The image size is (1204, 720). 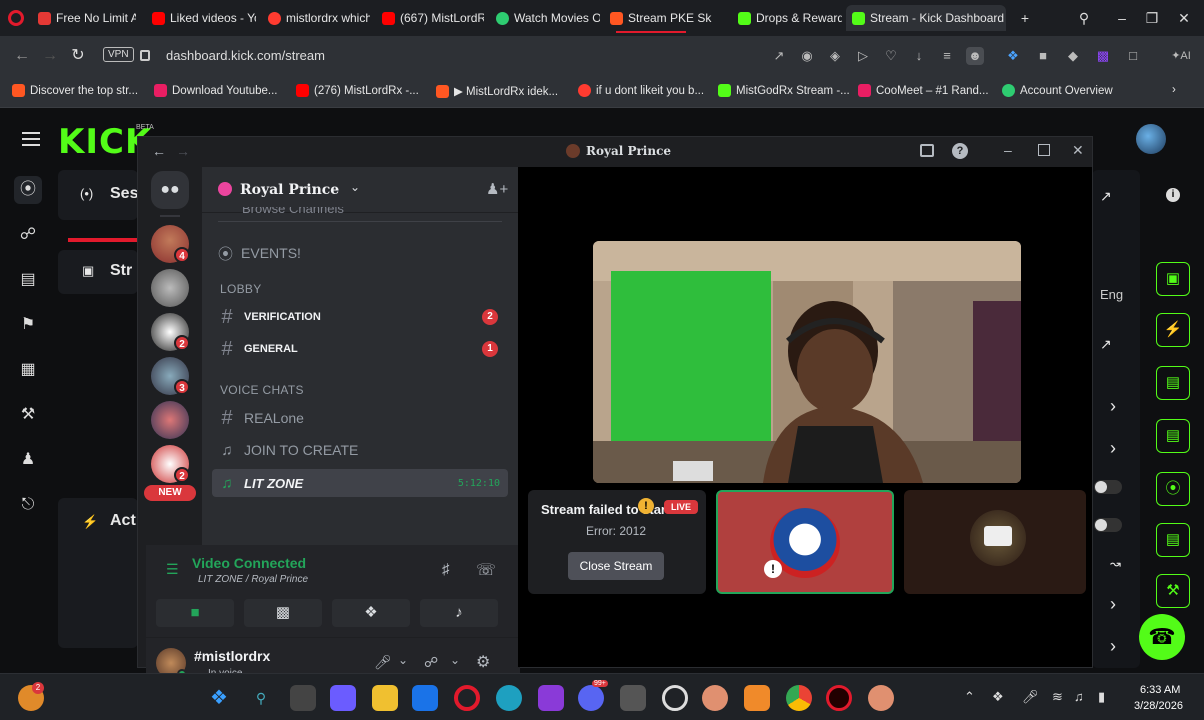 What do you see at coordinates (1158, 706) in the screenshot?
I see `clock-date: 3/28/2026` at bounding box center [1158, 706].